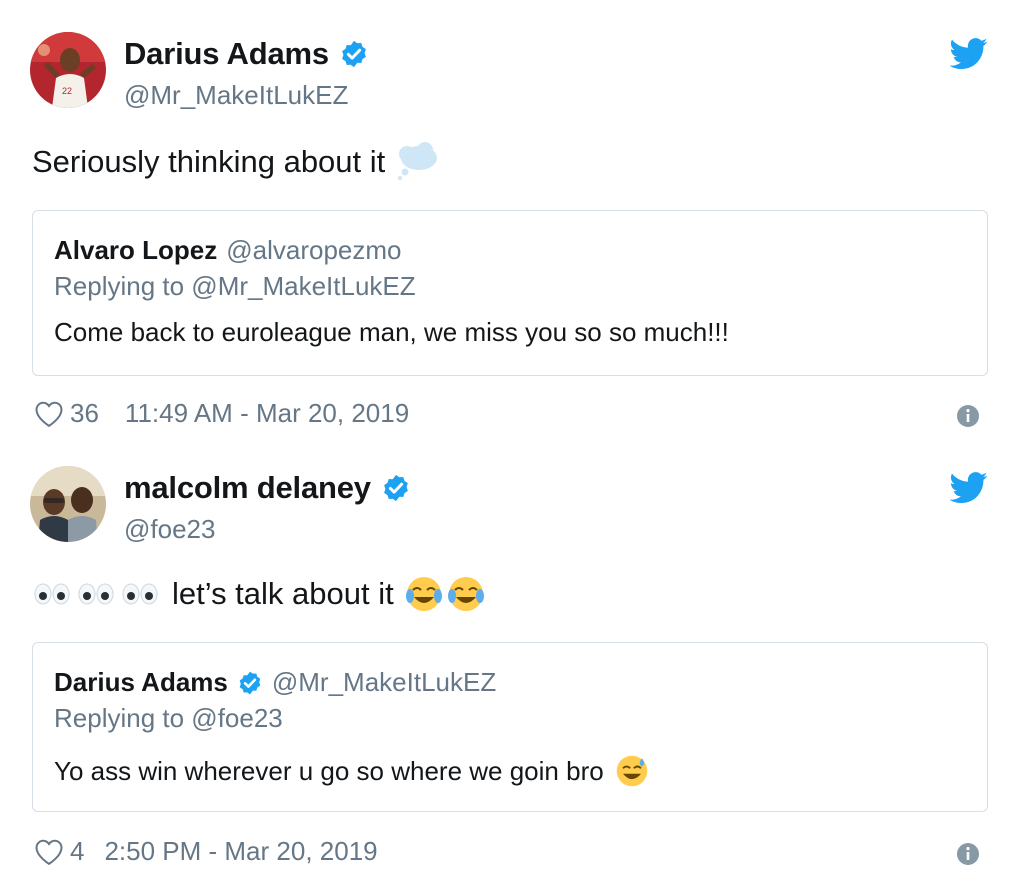 The width and height of the screenshot is (1024, 878). I want to click on like-count: 36, so click(84, 413).